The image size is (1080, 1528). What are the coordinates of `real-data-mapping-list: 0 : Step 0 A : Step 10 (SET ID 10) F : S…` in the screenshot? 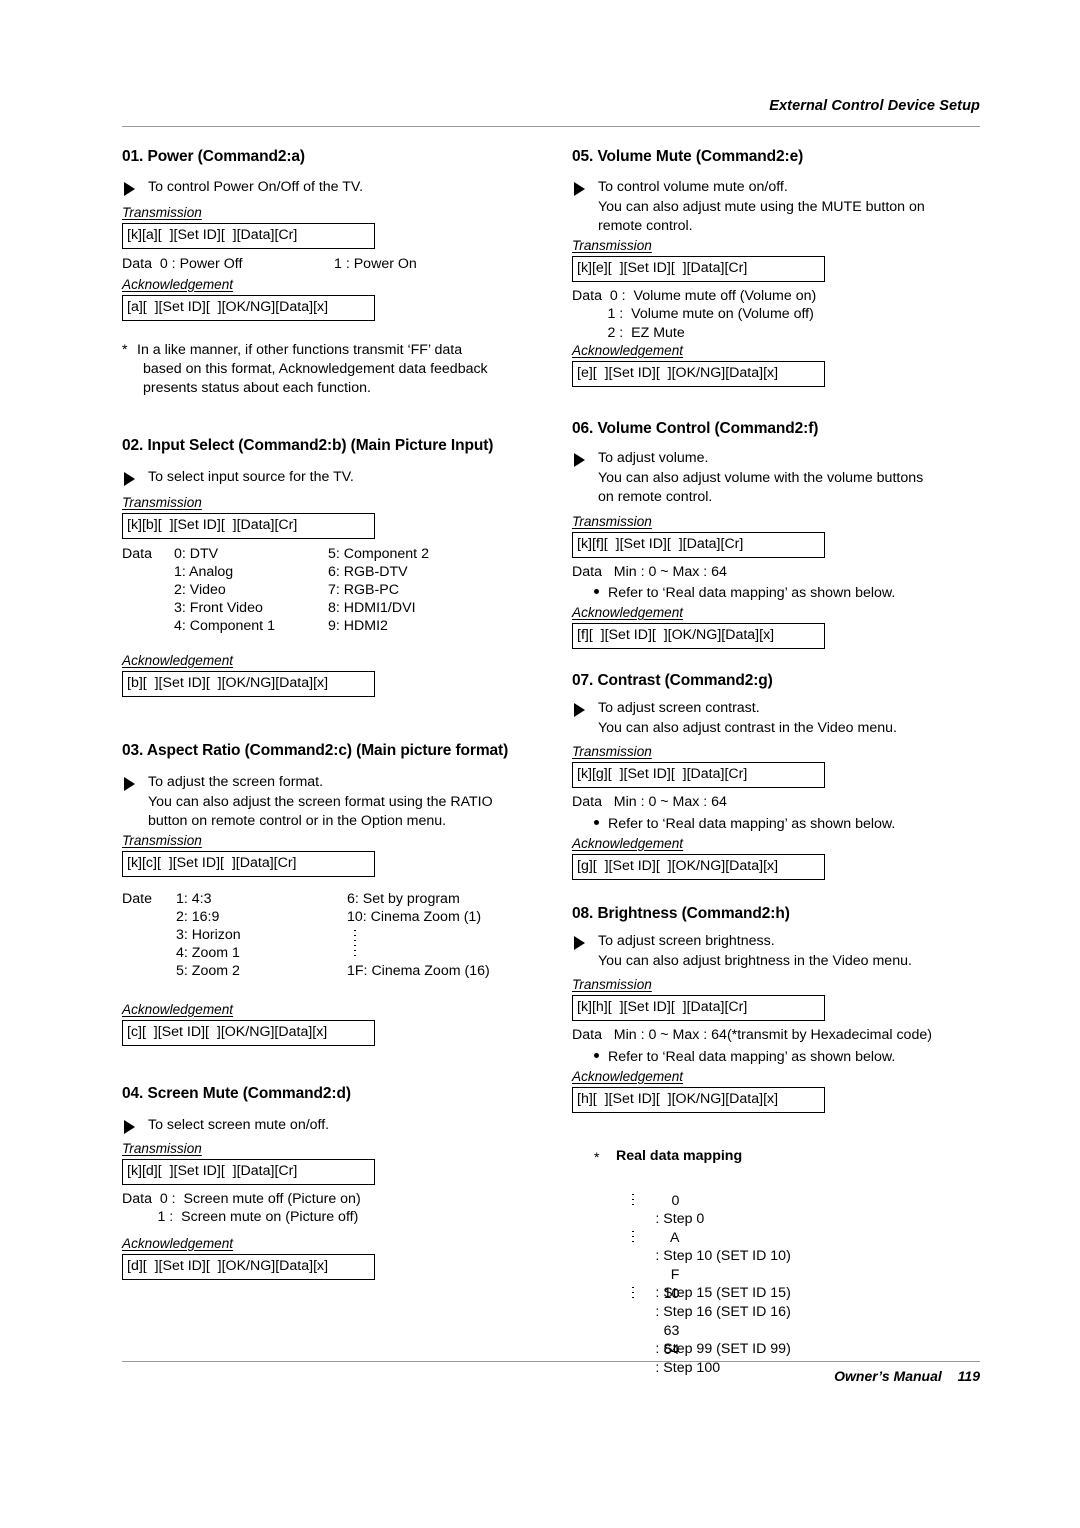 It's located at (703, 1274).